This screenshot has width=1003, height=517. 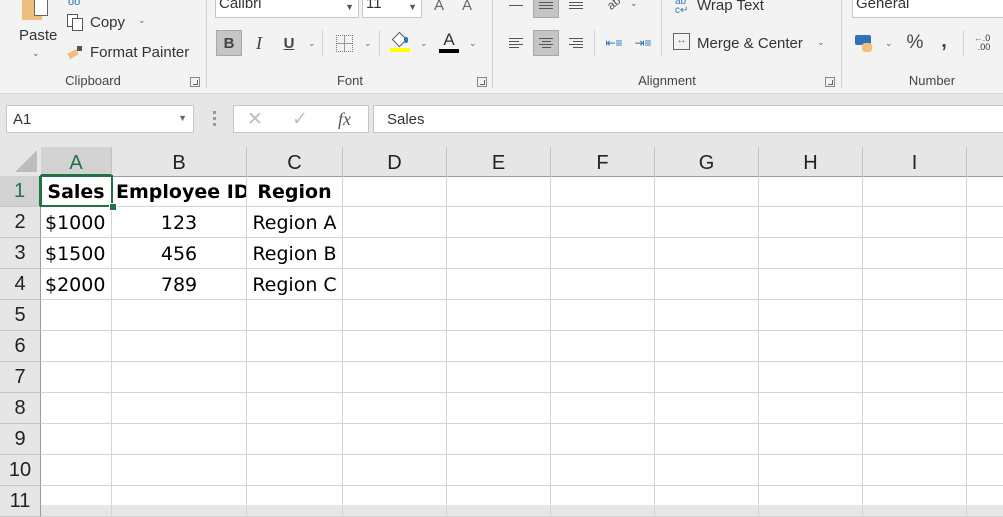 I want to click on cell-b9, so click(x=179, y=439).